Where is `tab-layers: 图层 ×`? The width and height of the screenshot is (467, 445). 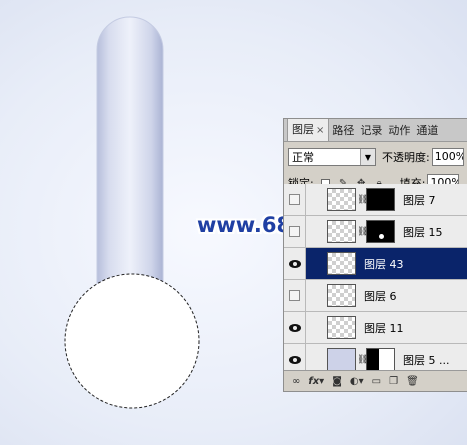 tab-layers: 图层 × is located at coordinates (308, 130).